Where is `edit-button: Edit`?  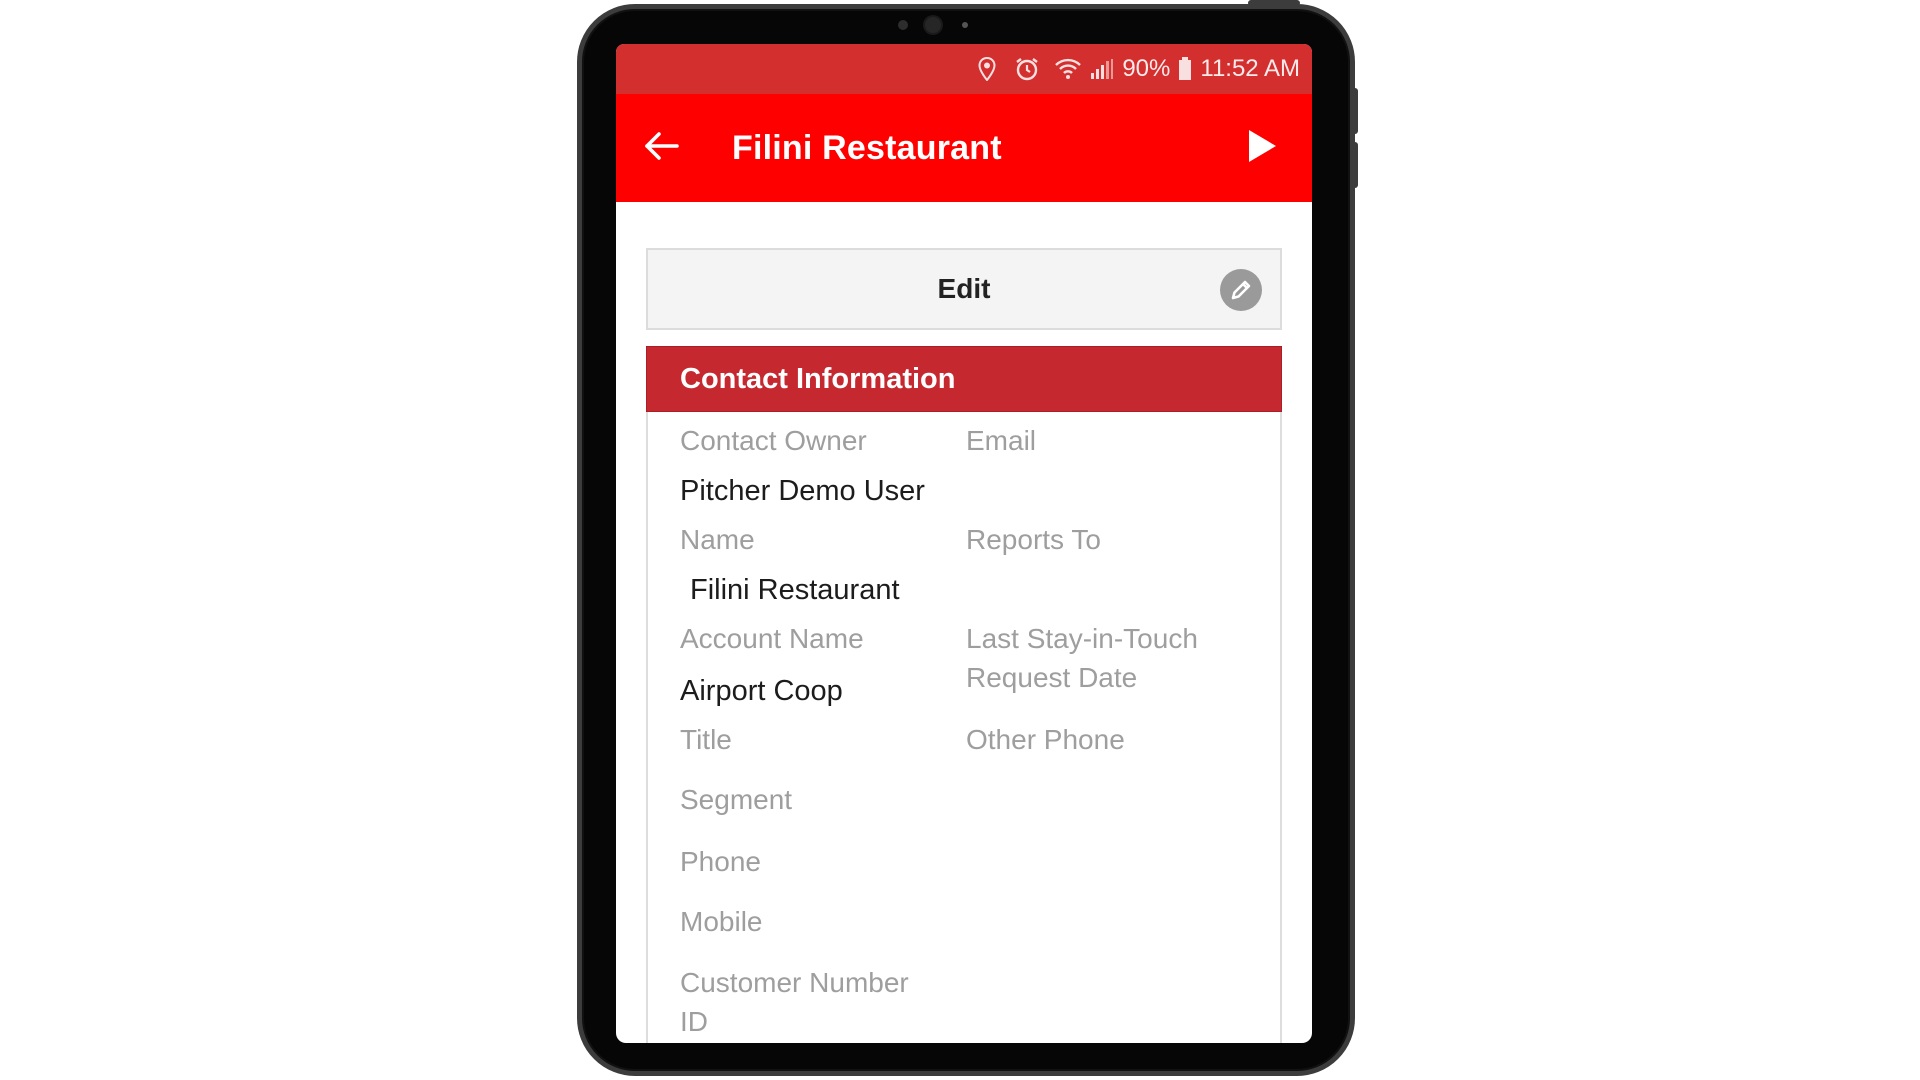 edit-button: Edit is located at coordinates (964, 289).